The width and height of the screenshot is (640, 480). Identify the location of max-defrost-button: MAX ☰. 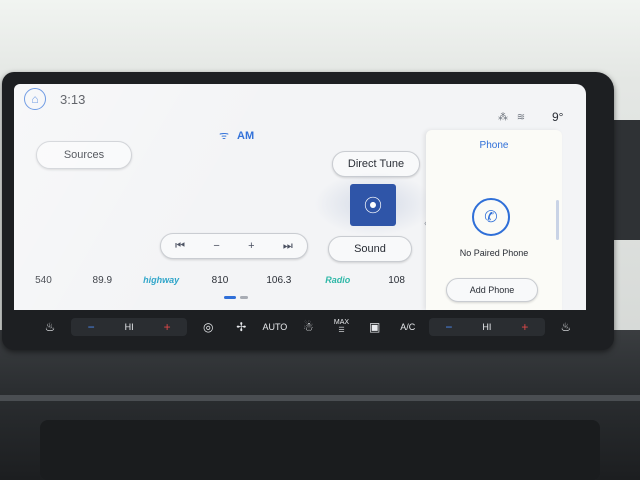
(342, 327).